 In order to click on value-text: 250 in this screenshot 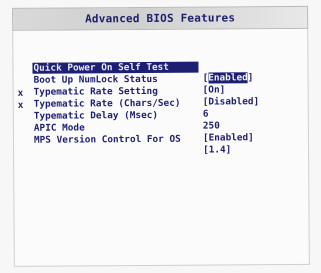, I will do `click(211, 126)`.